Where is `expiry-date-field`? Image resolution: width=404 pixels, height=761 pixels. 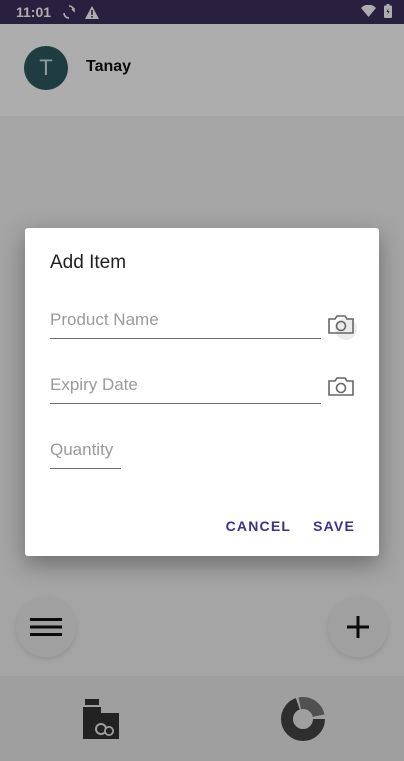
expiry-date-field is located at coordinates (185, 389).